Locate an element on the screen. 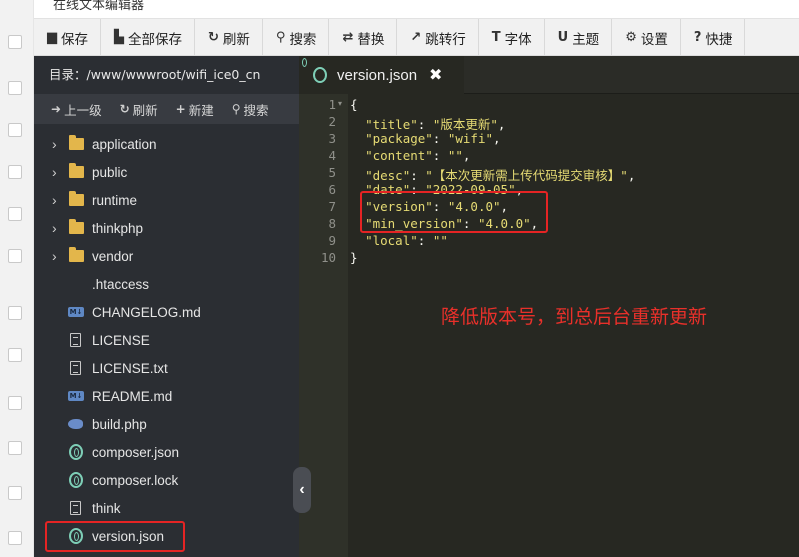 The height and width of the screenshot is (557, 799). refresh-button: ↻ 刷新 is located at coordinates (229, 37).